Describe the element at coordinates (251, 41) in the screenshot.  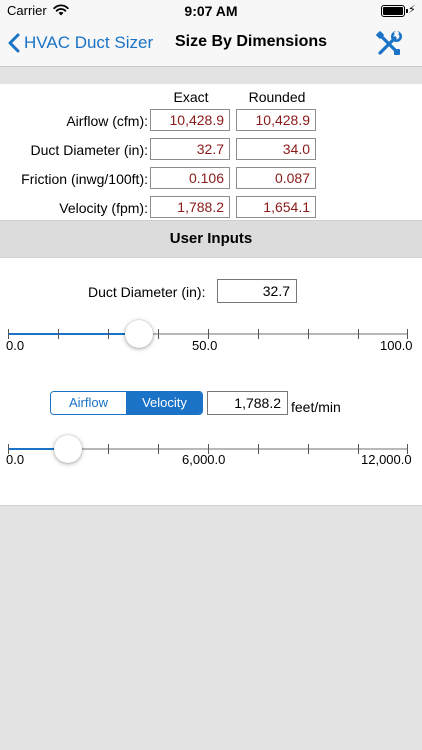
I see `page-title: Size By Dimensions` at that location.